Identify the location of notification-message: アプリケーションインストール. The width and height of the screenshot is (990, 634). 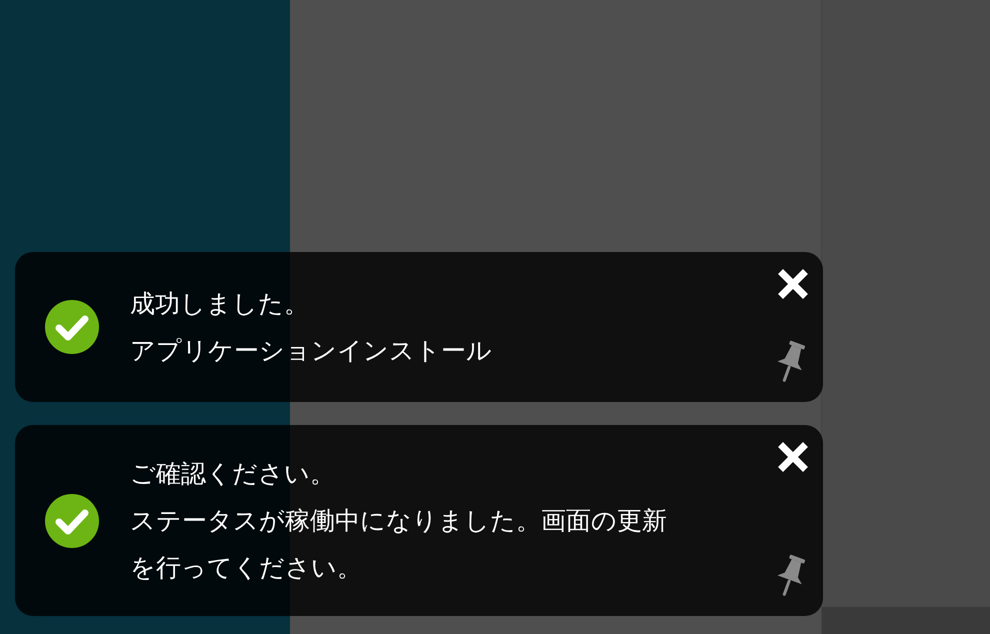
(311, 351).